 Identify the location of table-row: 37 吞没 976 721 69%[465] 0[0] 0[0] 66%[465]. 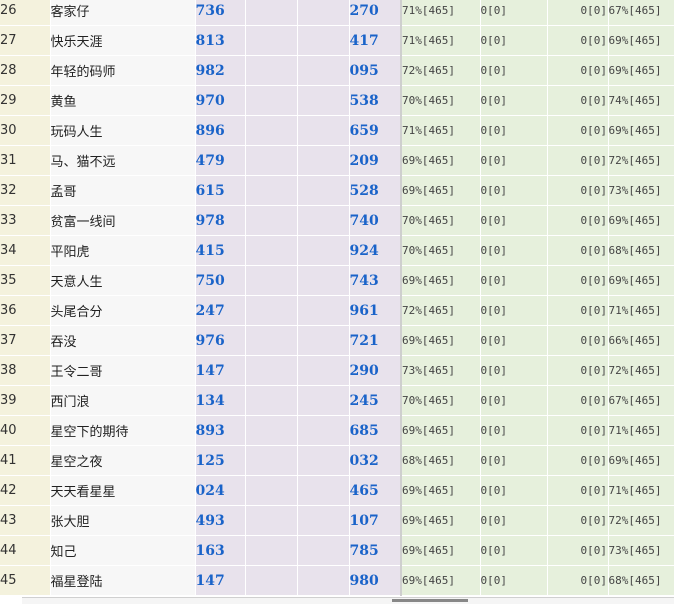
(337, 340).